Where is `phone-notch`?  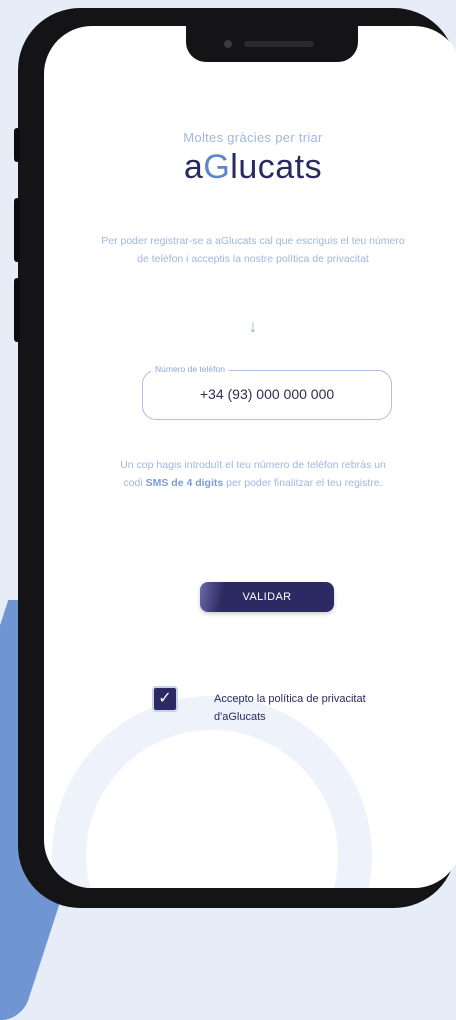
phone-notch is located at coordinates (272, 44).